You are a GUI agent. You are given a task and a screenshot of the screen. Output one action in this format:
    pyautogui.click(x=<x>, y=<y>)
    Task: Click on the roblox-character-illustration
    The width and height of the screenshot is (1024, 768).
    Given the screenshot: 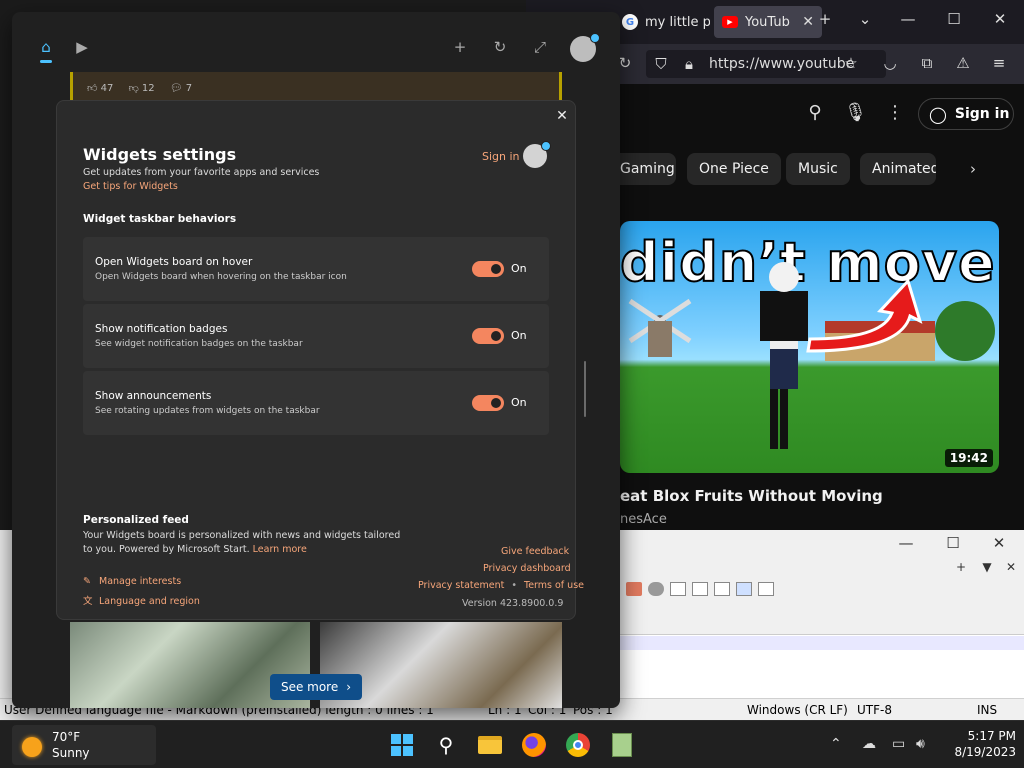 What is the action you would take?
    pyautogui.click(x=811, y=355)
    